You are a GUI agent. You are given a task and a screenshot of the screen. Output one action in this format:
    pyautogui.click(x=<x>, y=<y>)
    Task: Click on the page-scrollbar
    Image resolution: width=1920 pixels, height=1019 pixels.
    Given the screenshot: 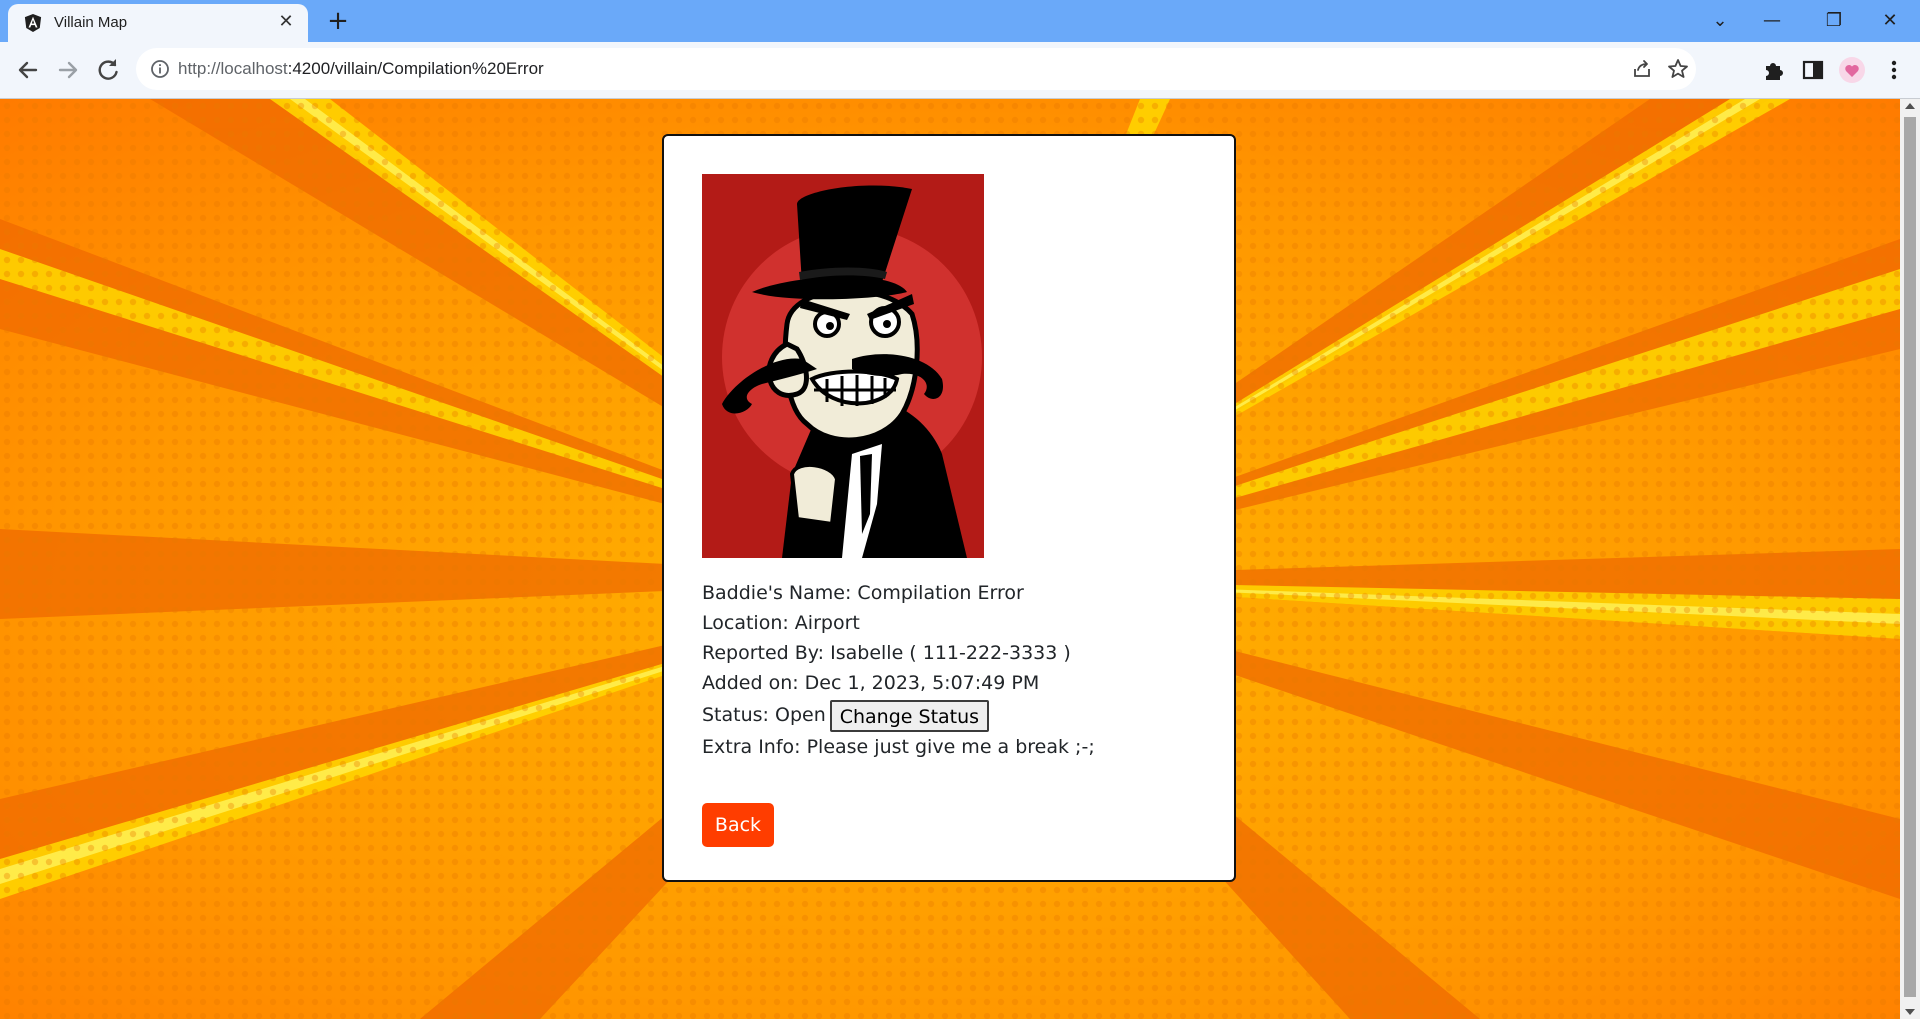 What is the action you would take?
    pyautogui.click(x=1910, y=559)
    